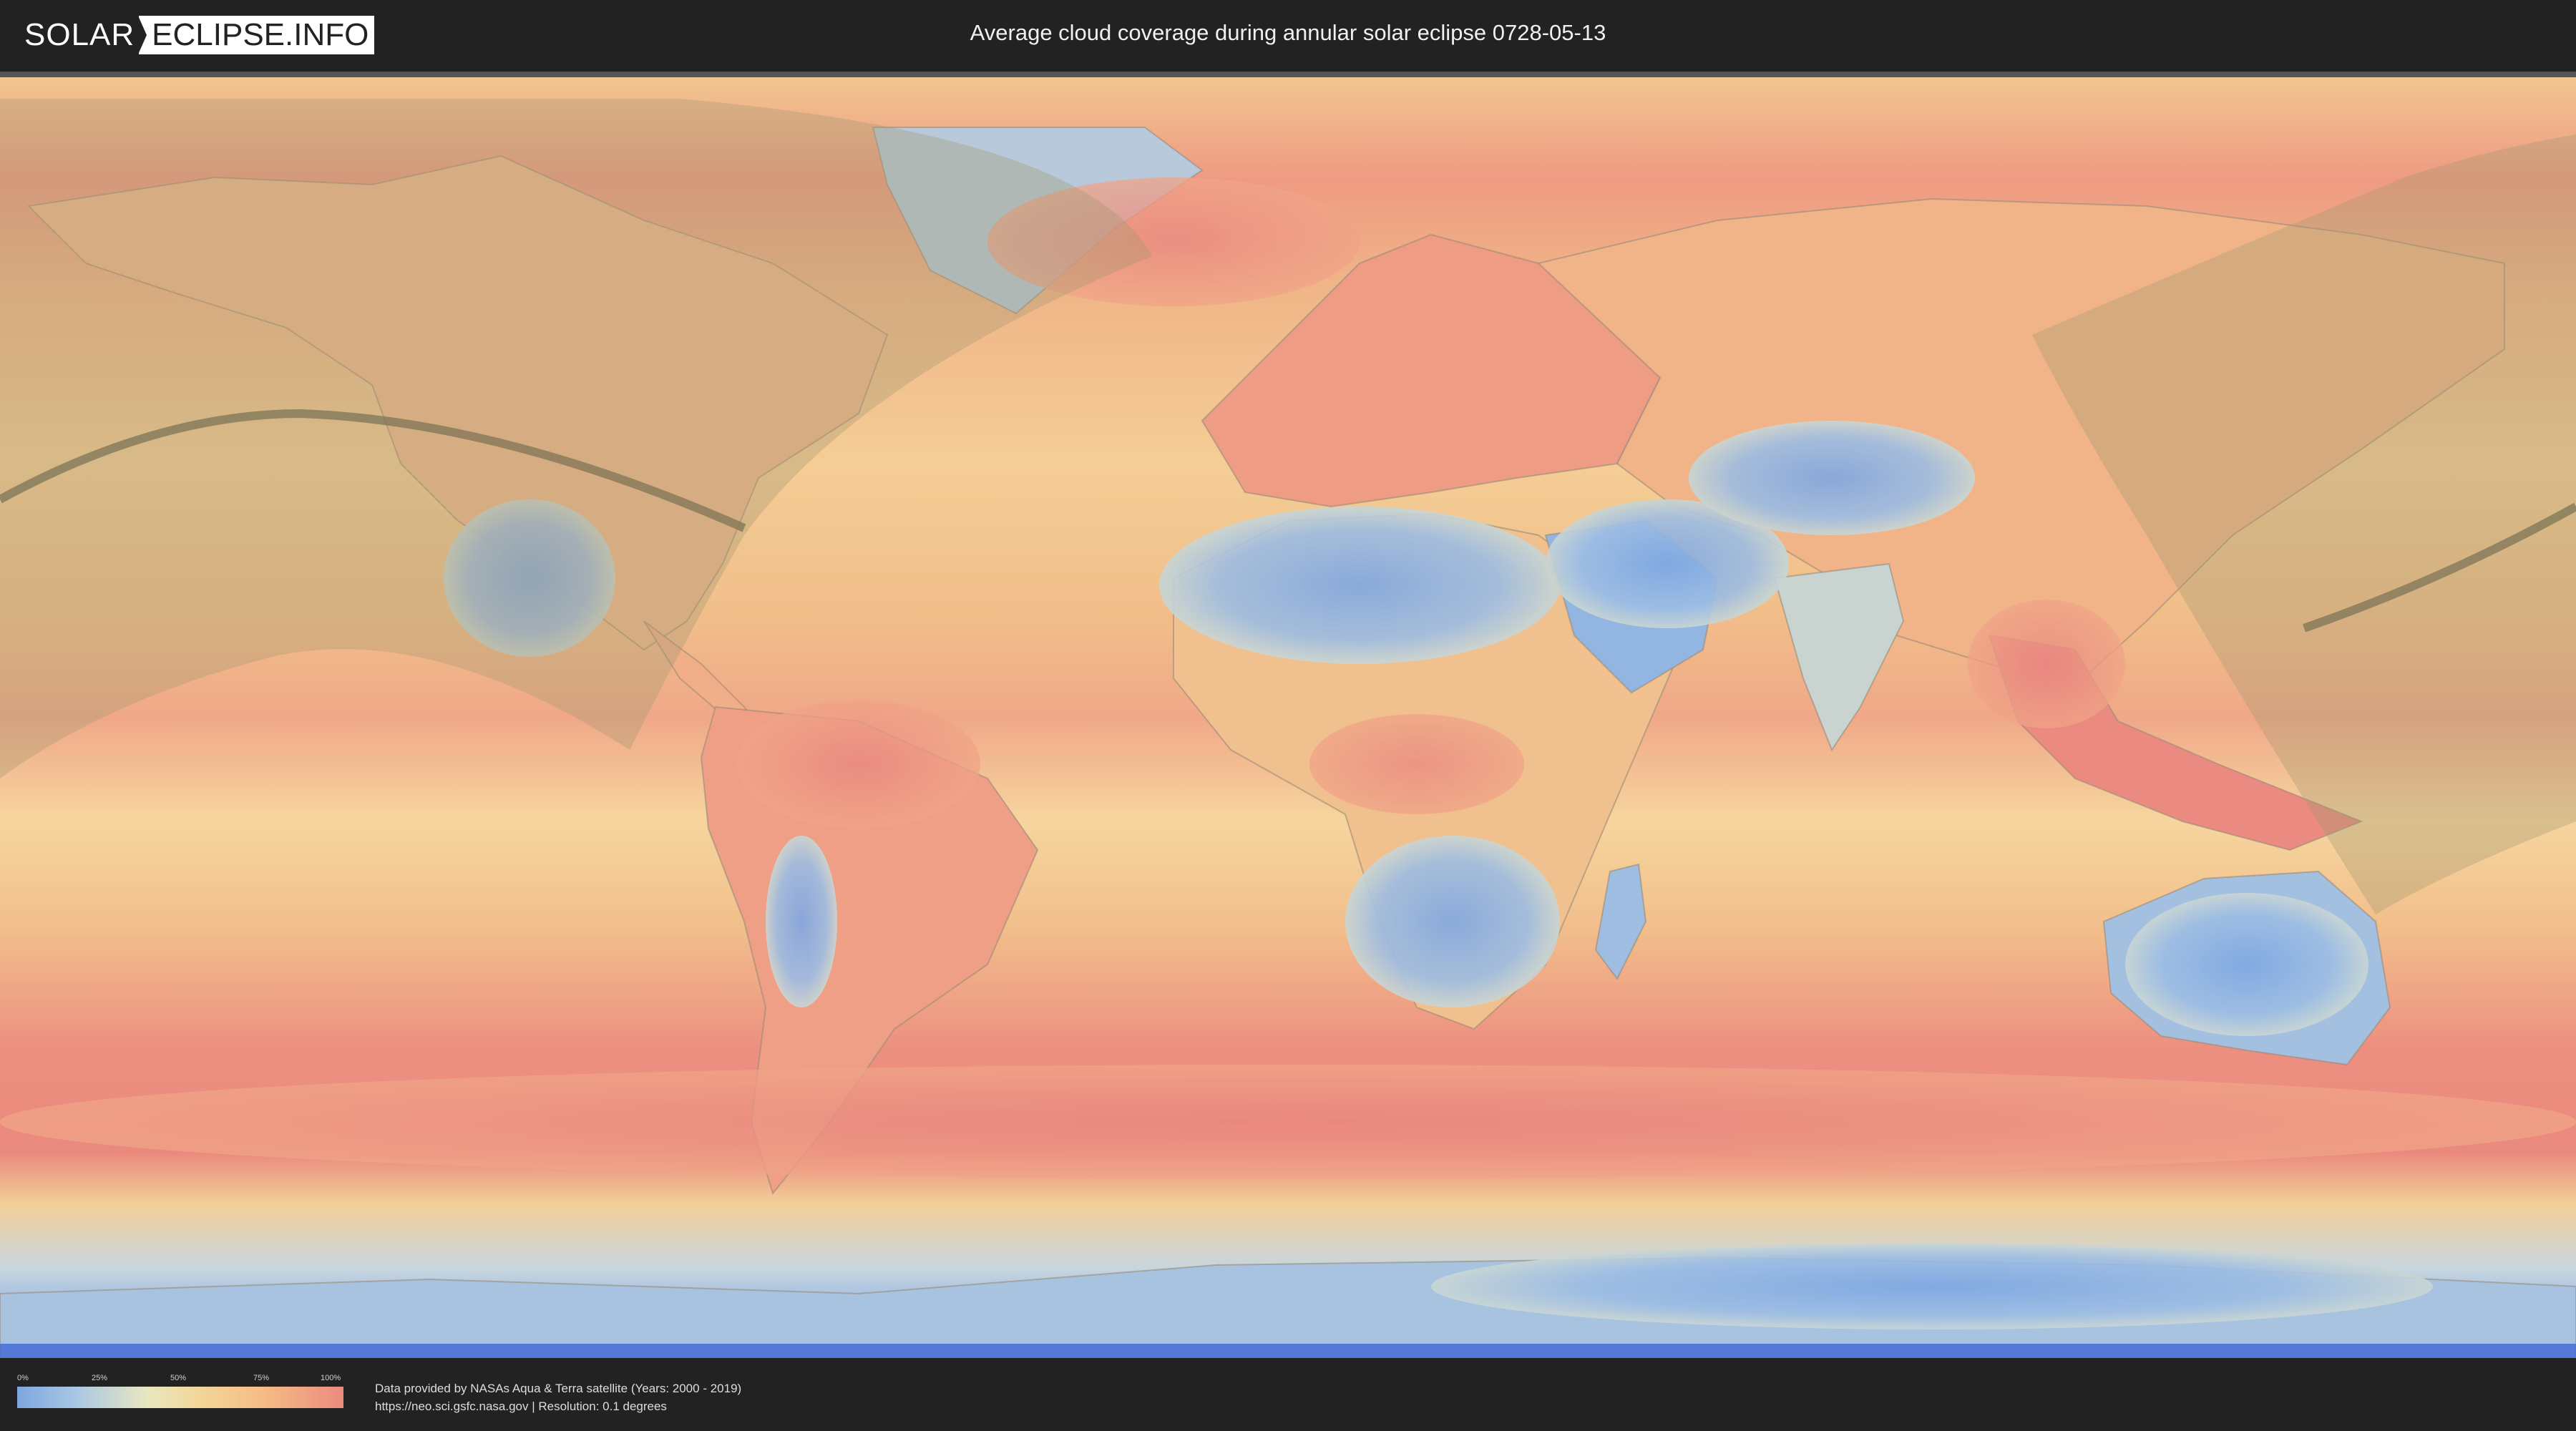  I want to click on legend-tick-100: 100%, so click(331, 1378).